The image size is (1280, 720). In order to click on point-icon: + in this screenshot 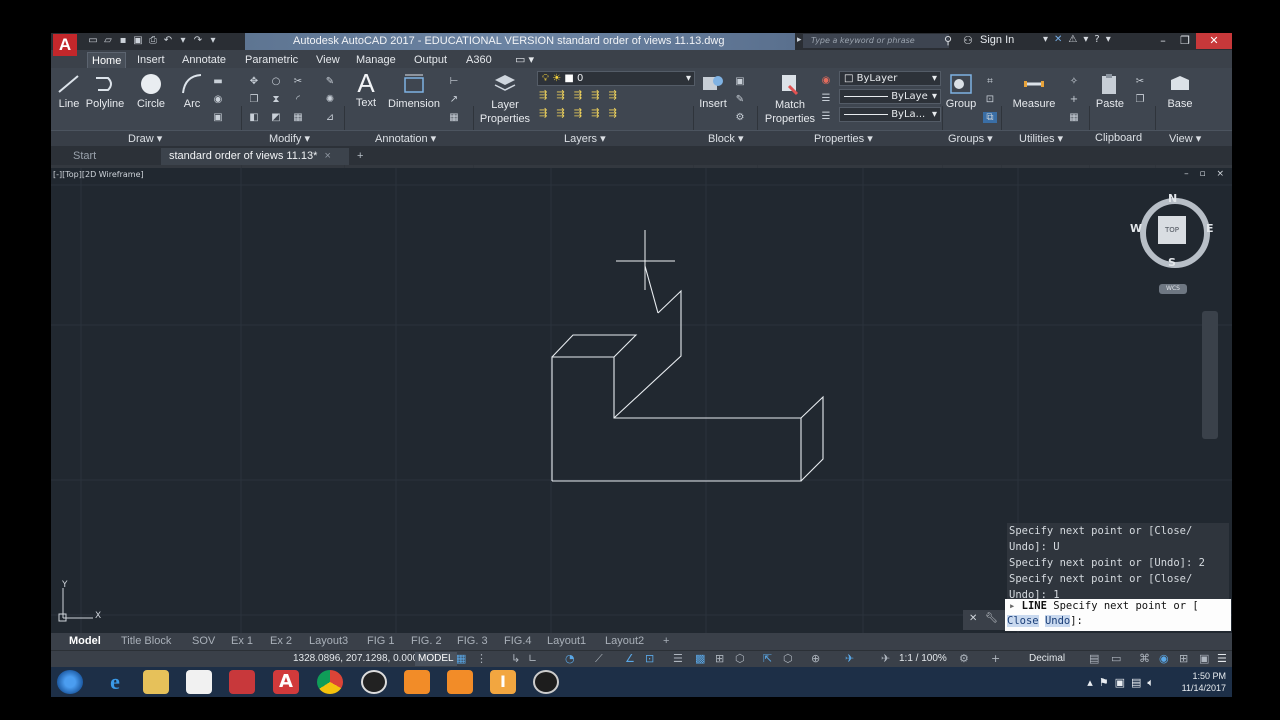, I will do `click(1074, 99)`.